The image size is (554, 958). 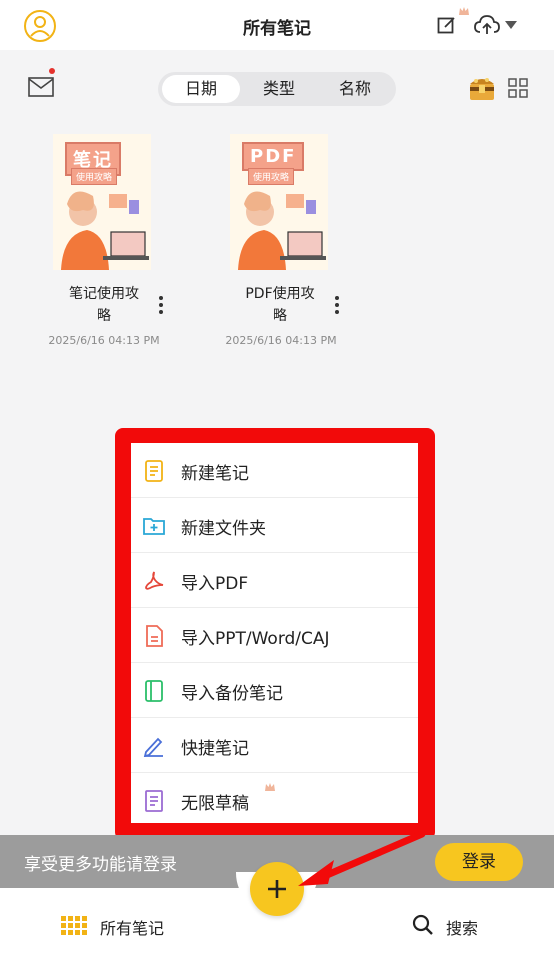 What do you see at coordinates (518, 88) in the screenshot?
I see `grid-view-icon` at bounding box center [518, 88].